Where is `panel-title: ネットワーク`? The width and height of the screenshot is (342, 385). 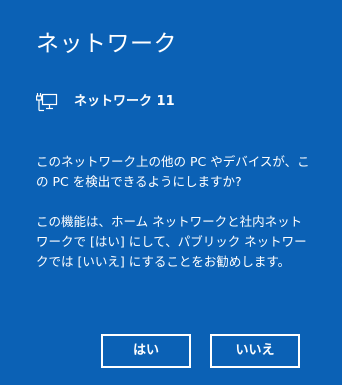
panel-title: ネットワーク is located at coordinates (106, 44).